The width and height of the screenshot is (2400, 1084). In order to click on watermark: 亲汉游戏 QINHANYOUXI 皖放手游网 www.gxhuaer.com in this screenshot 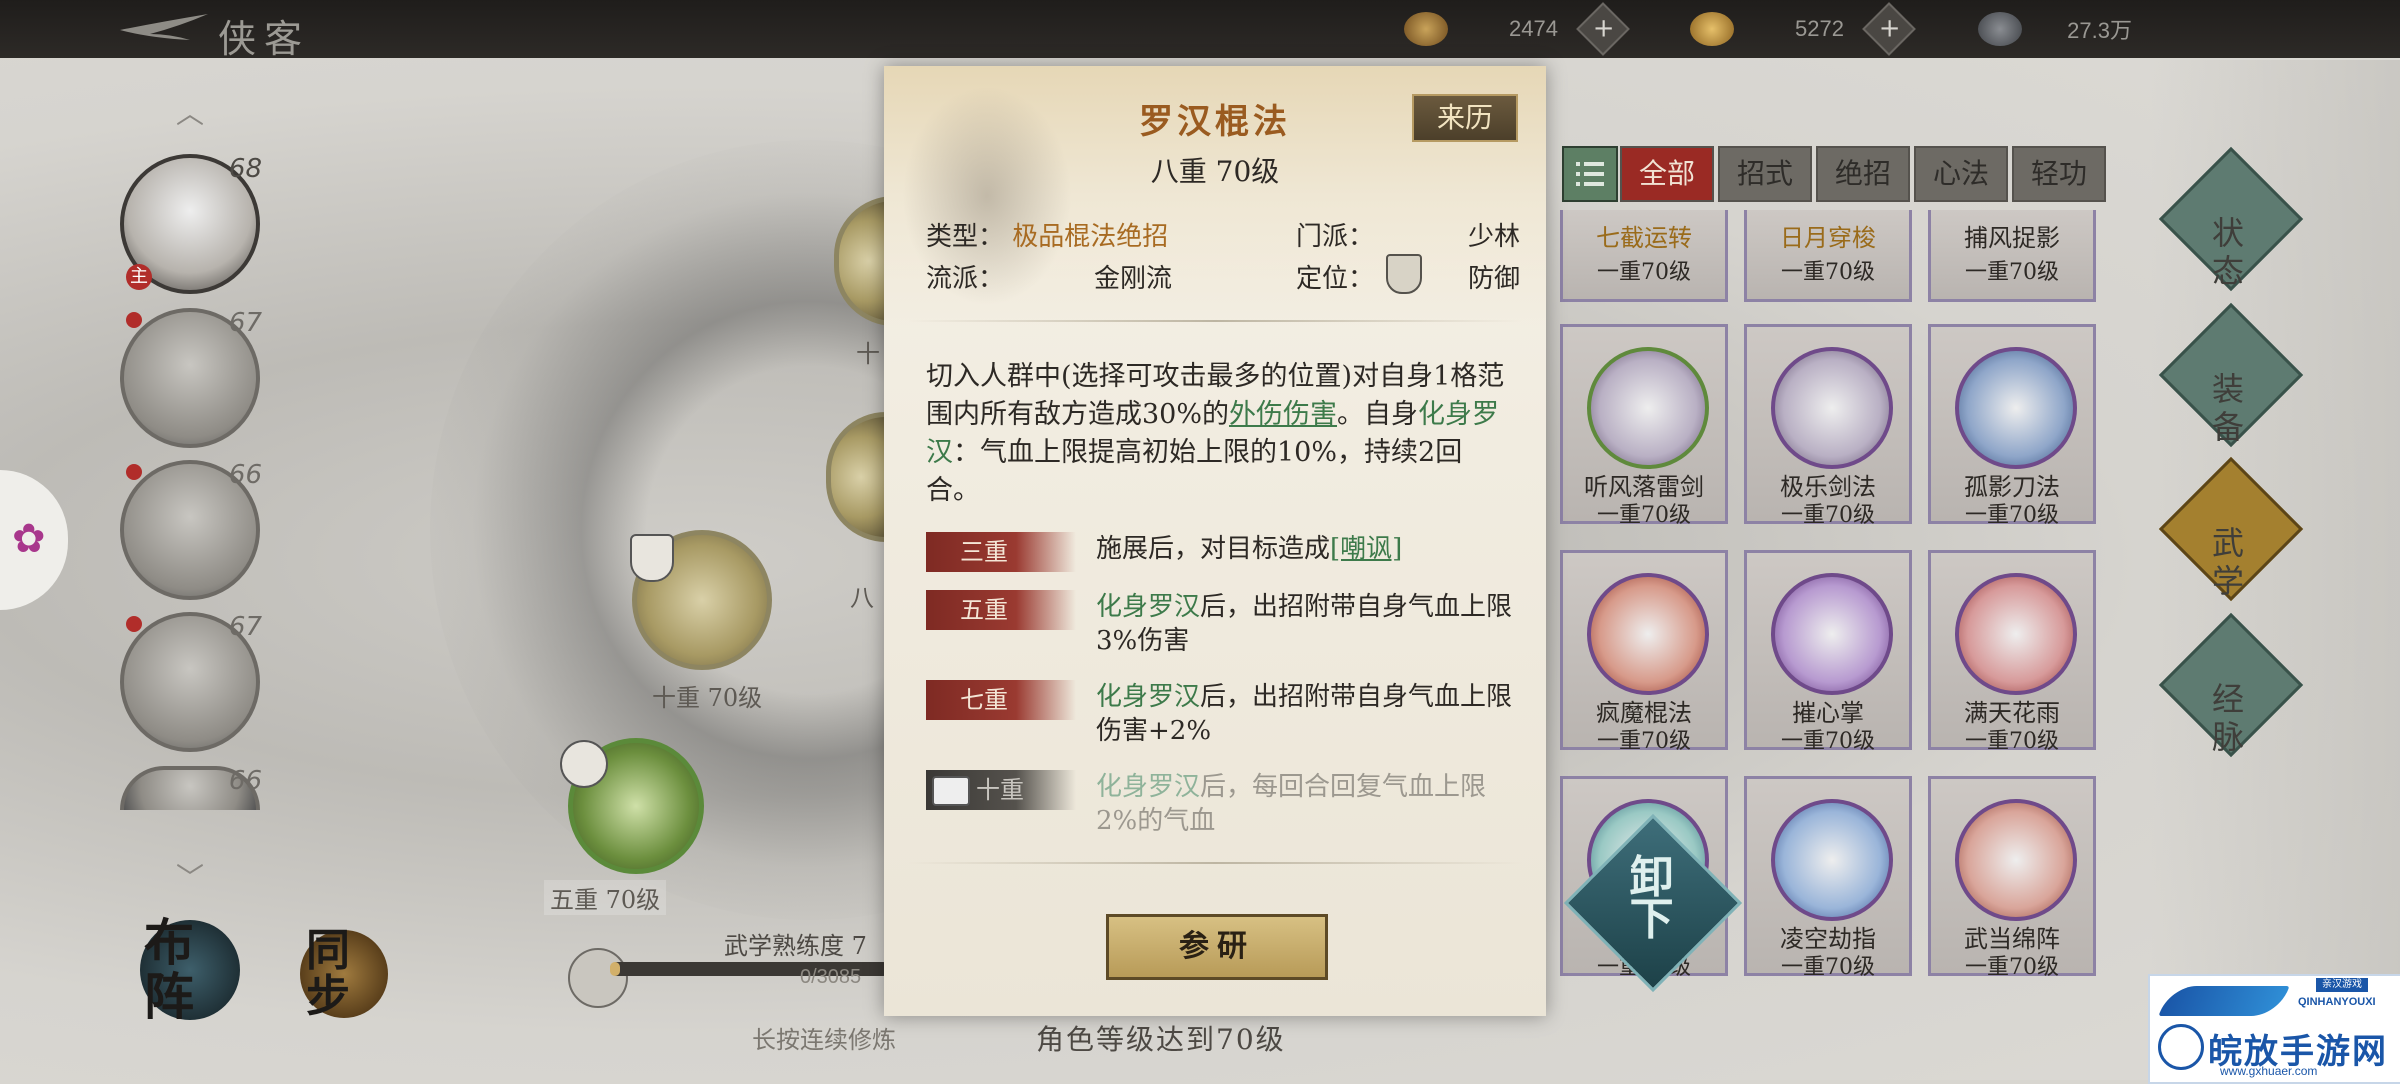, I will do `click(2274, 1029)`.